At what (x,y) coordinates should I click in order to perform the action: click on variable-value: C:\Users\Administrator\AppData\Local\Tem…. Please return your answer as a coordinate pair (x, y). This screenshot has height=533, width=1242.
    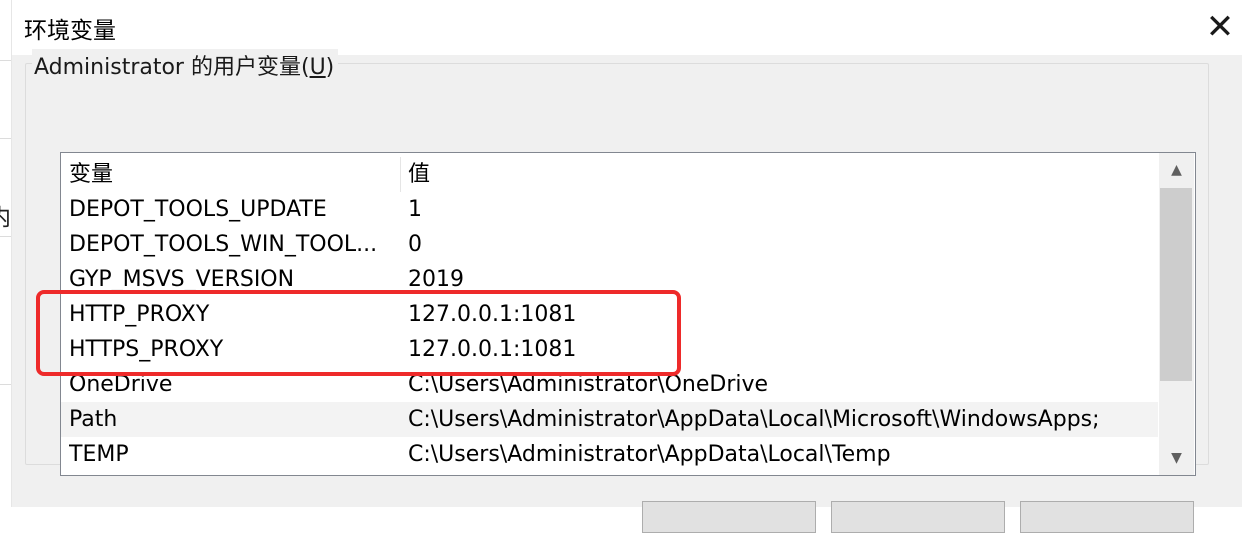
    Looking at the image, I should click on (649, 454).